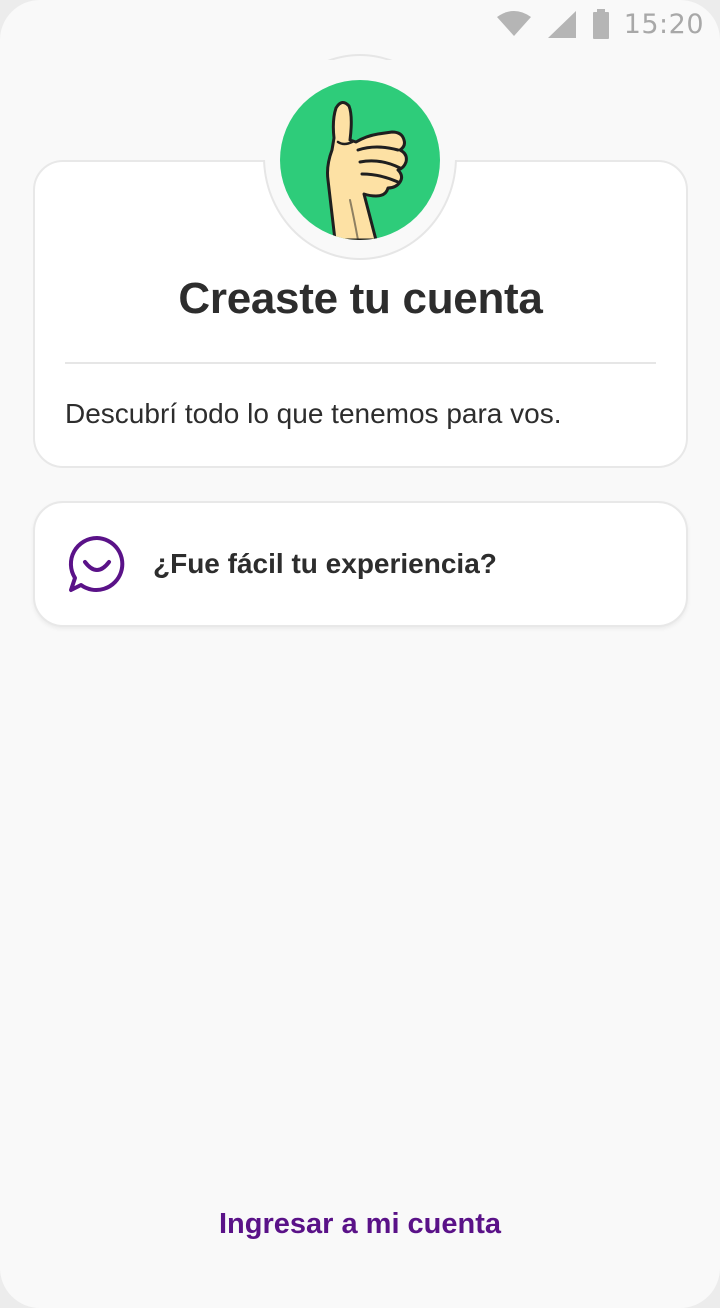 The height and width of the screenshot is (1308, 720). I want to click on login-link: Ingresar a mi cuenta, so click(360, 1224).